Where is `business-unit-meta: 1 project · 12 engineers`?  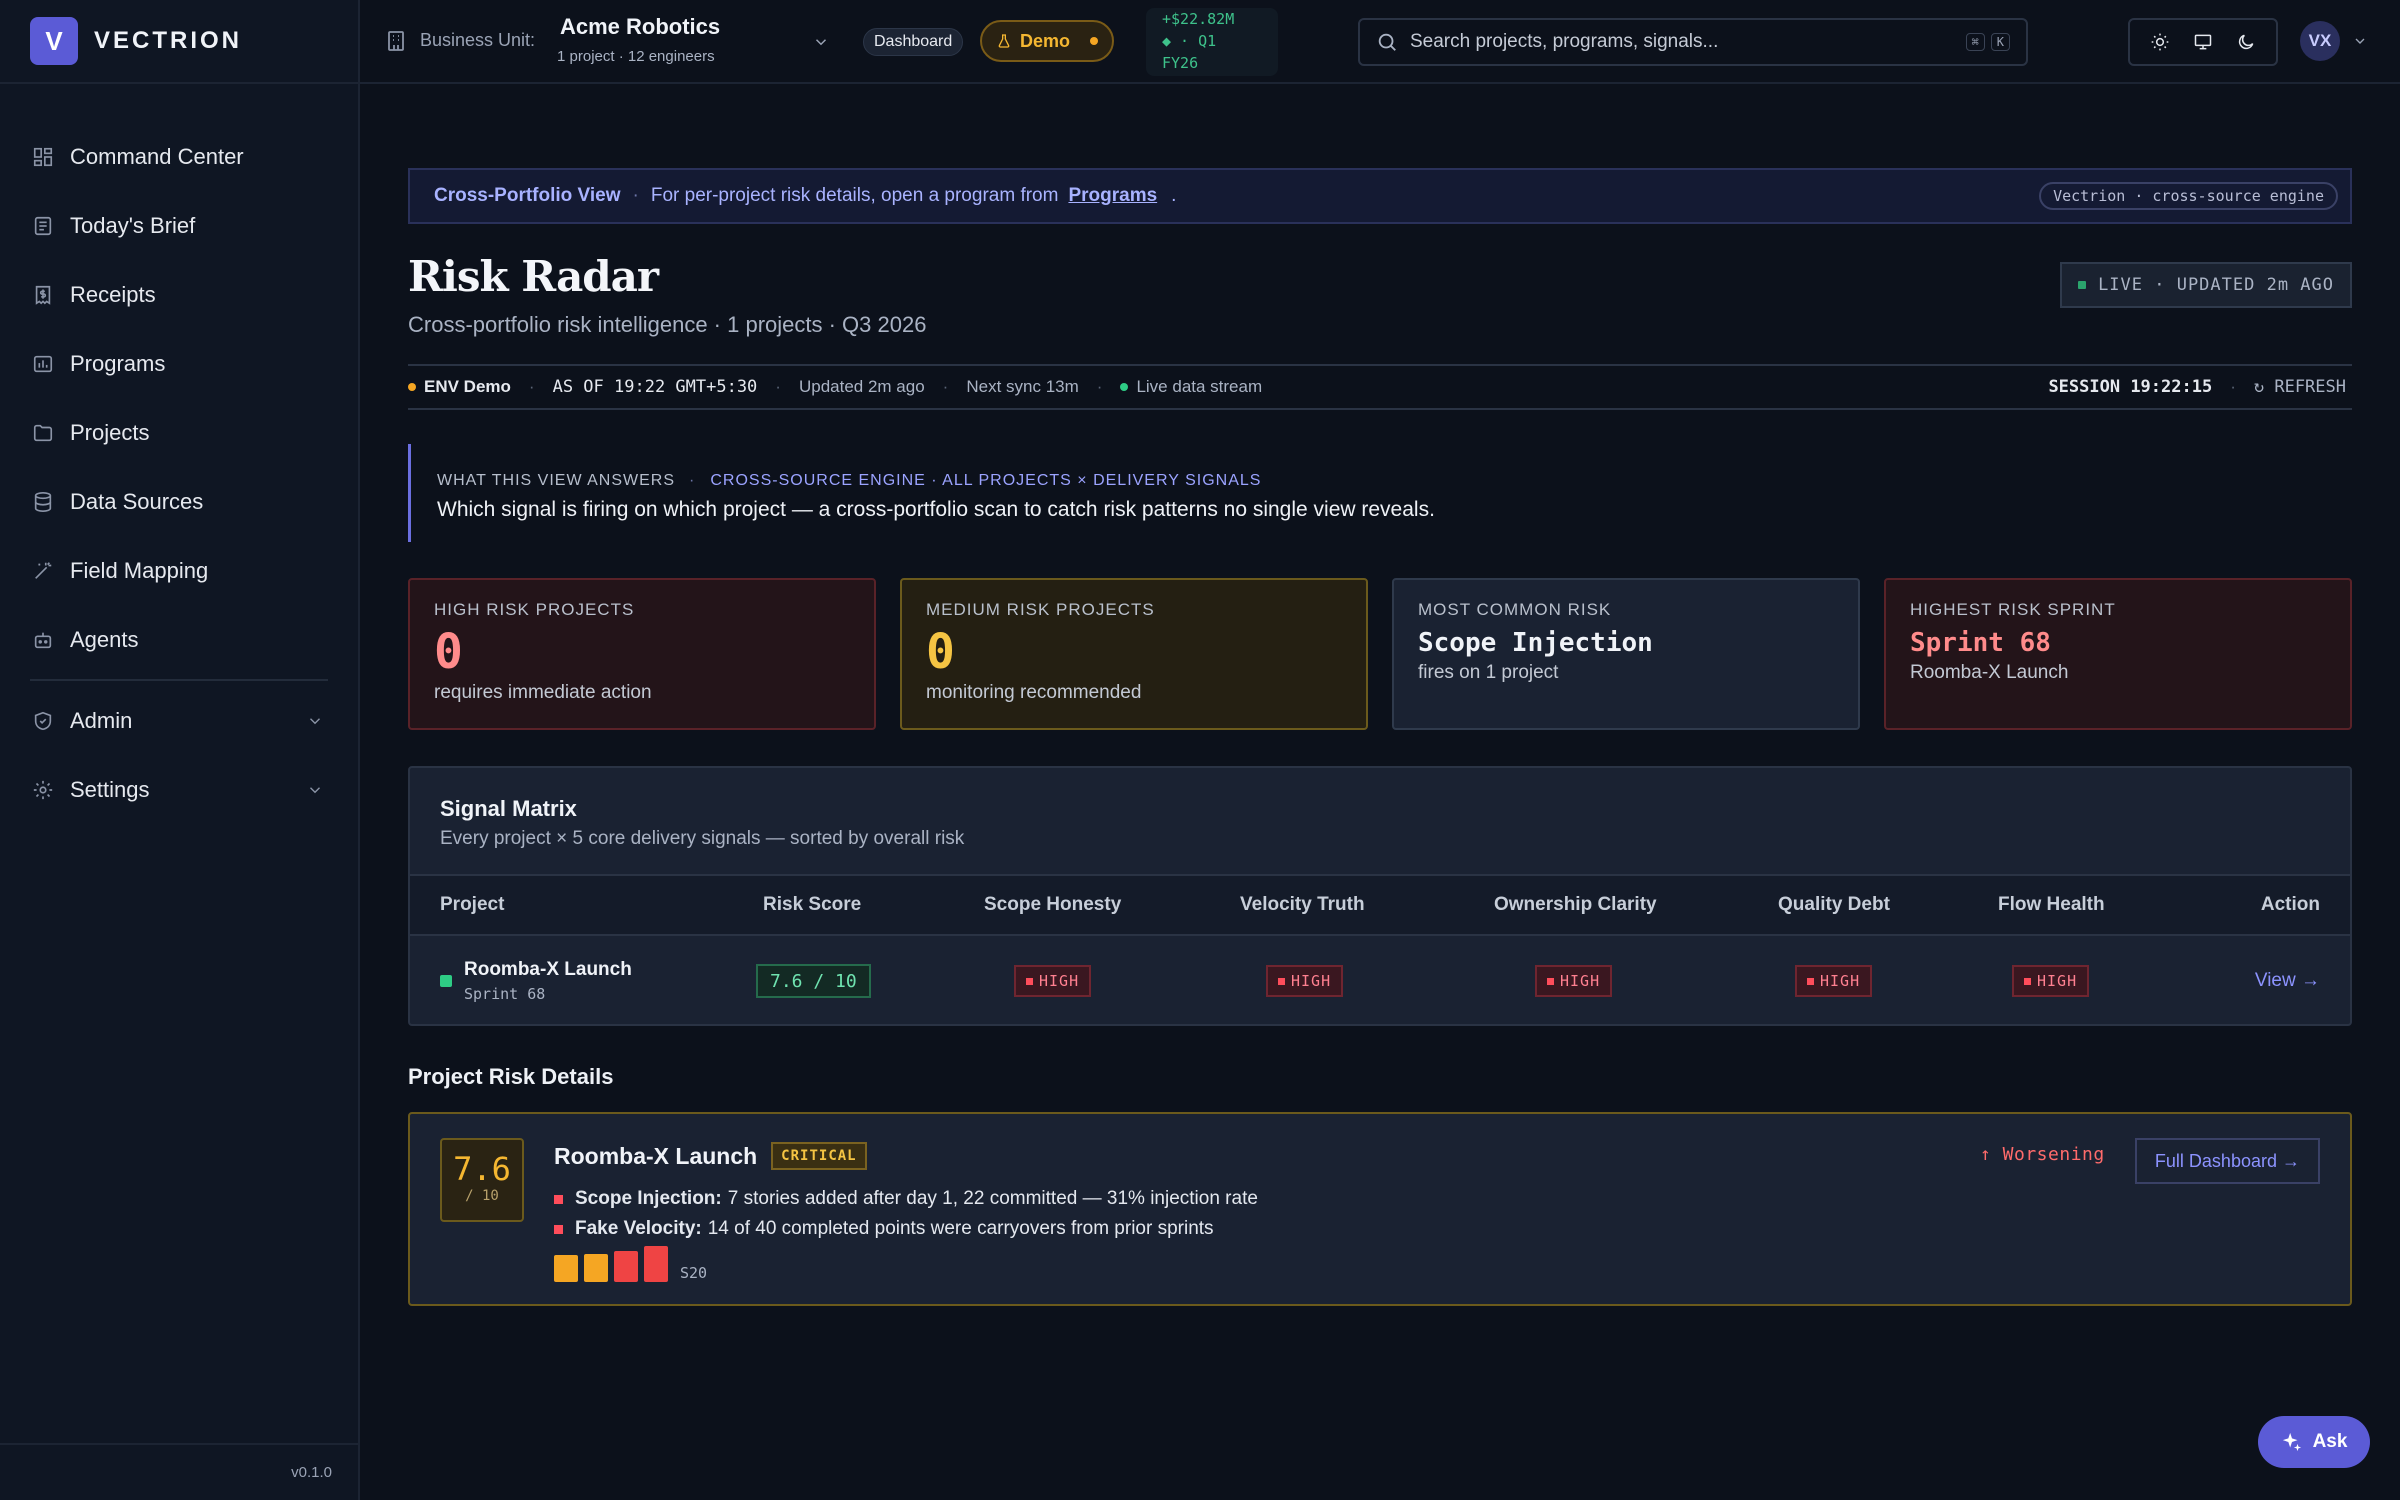
business-unit-meta: 1 project · 12 engineers is located at coordinates (636, 56).